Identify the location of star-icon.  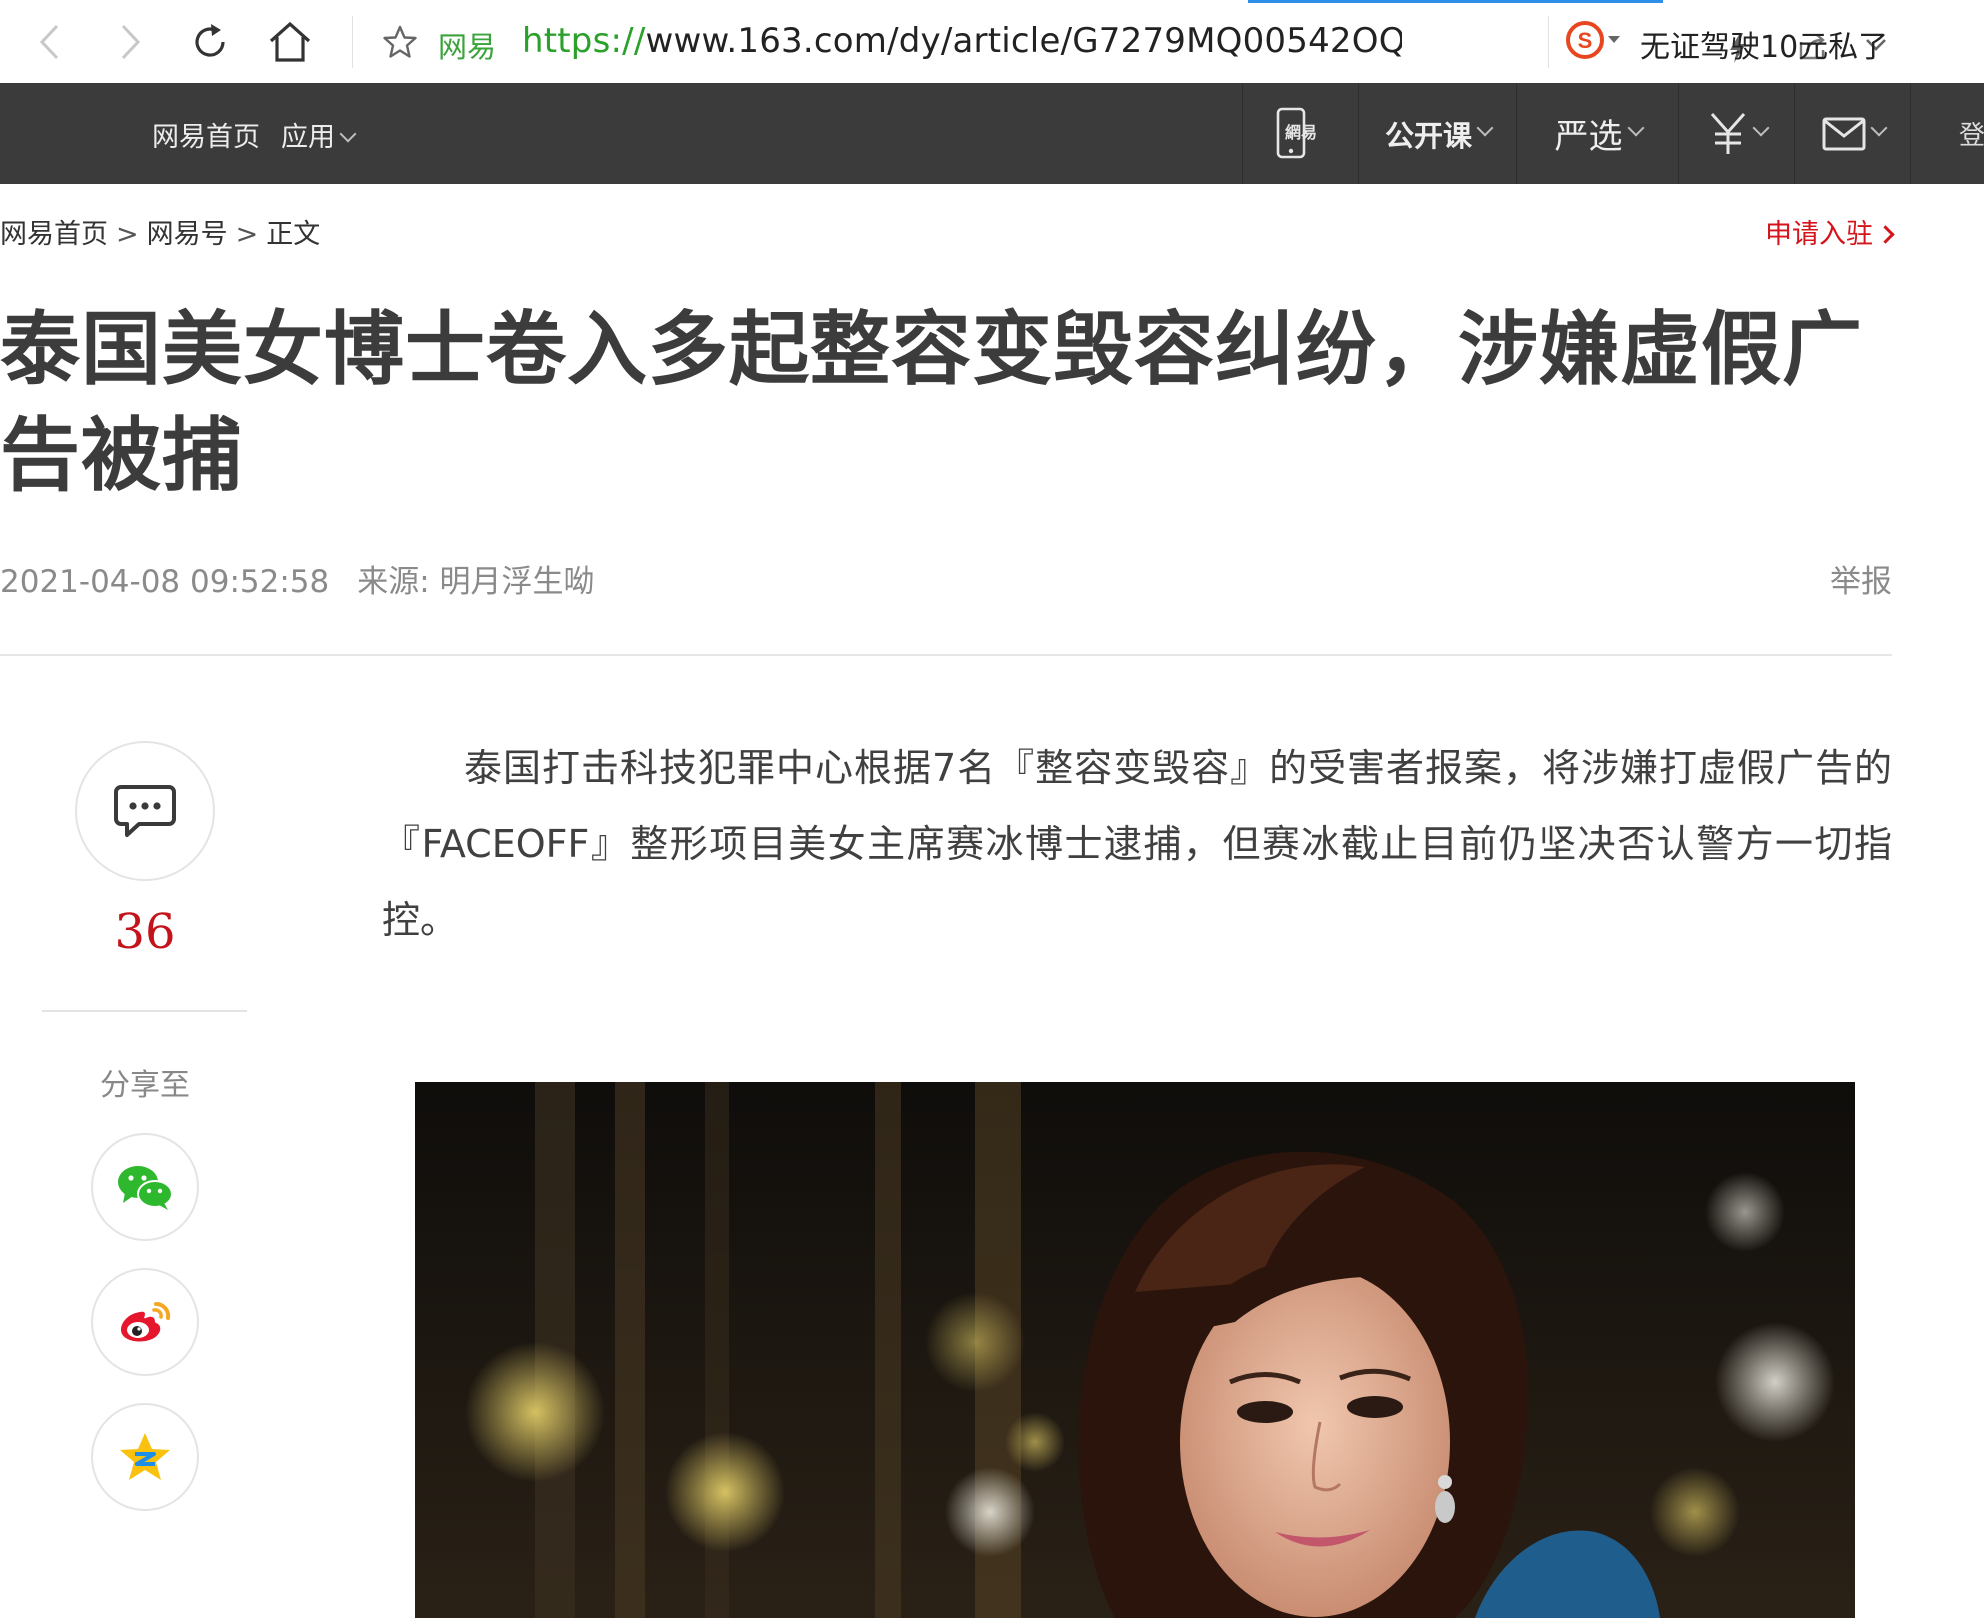
(400, 42).